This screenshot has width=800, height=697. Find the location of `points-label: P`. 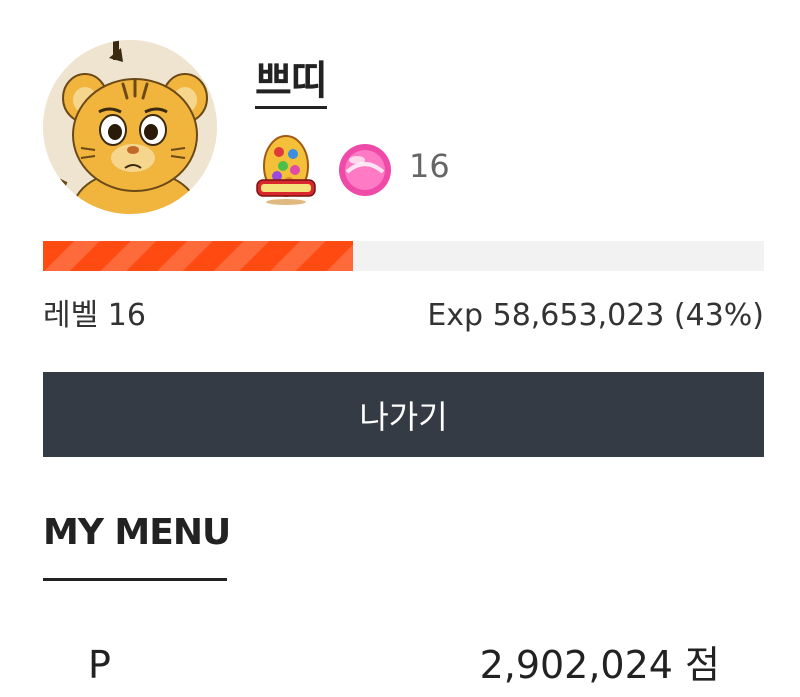

points-label: P is located at coordinates (99, 665).